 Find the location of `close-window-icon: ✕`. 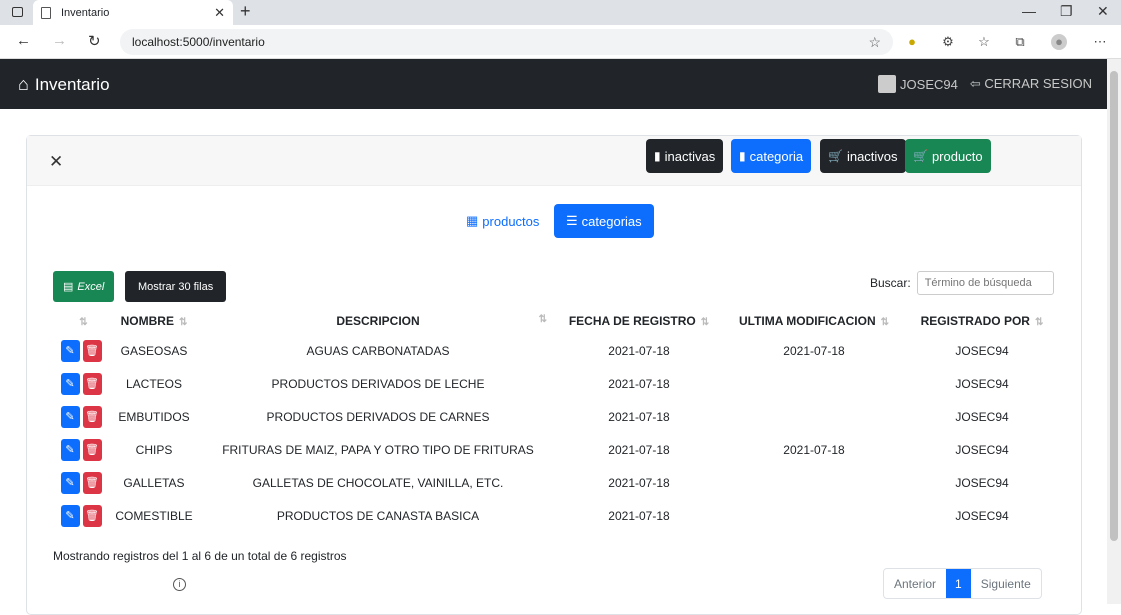

close-window-icon: ✕ is located at coordinates (1103, 11).